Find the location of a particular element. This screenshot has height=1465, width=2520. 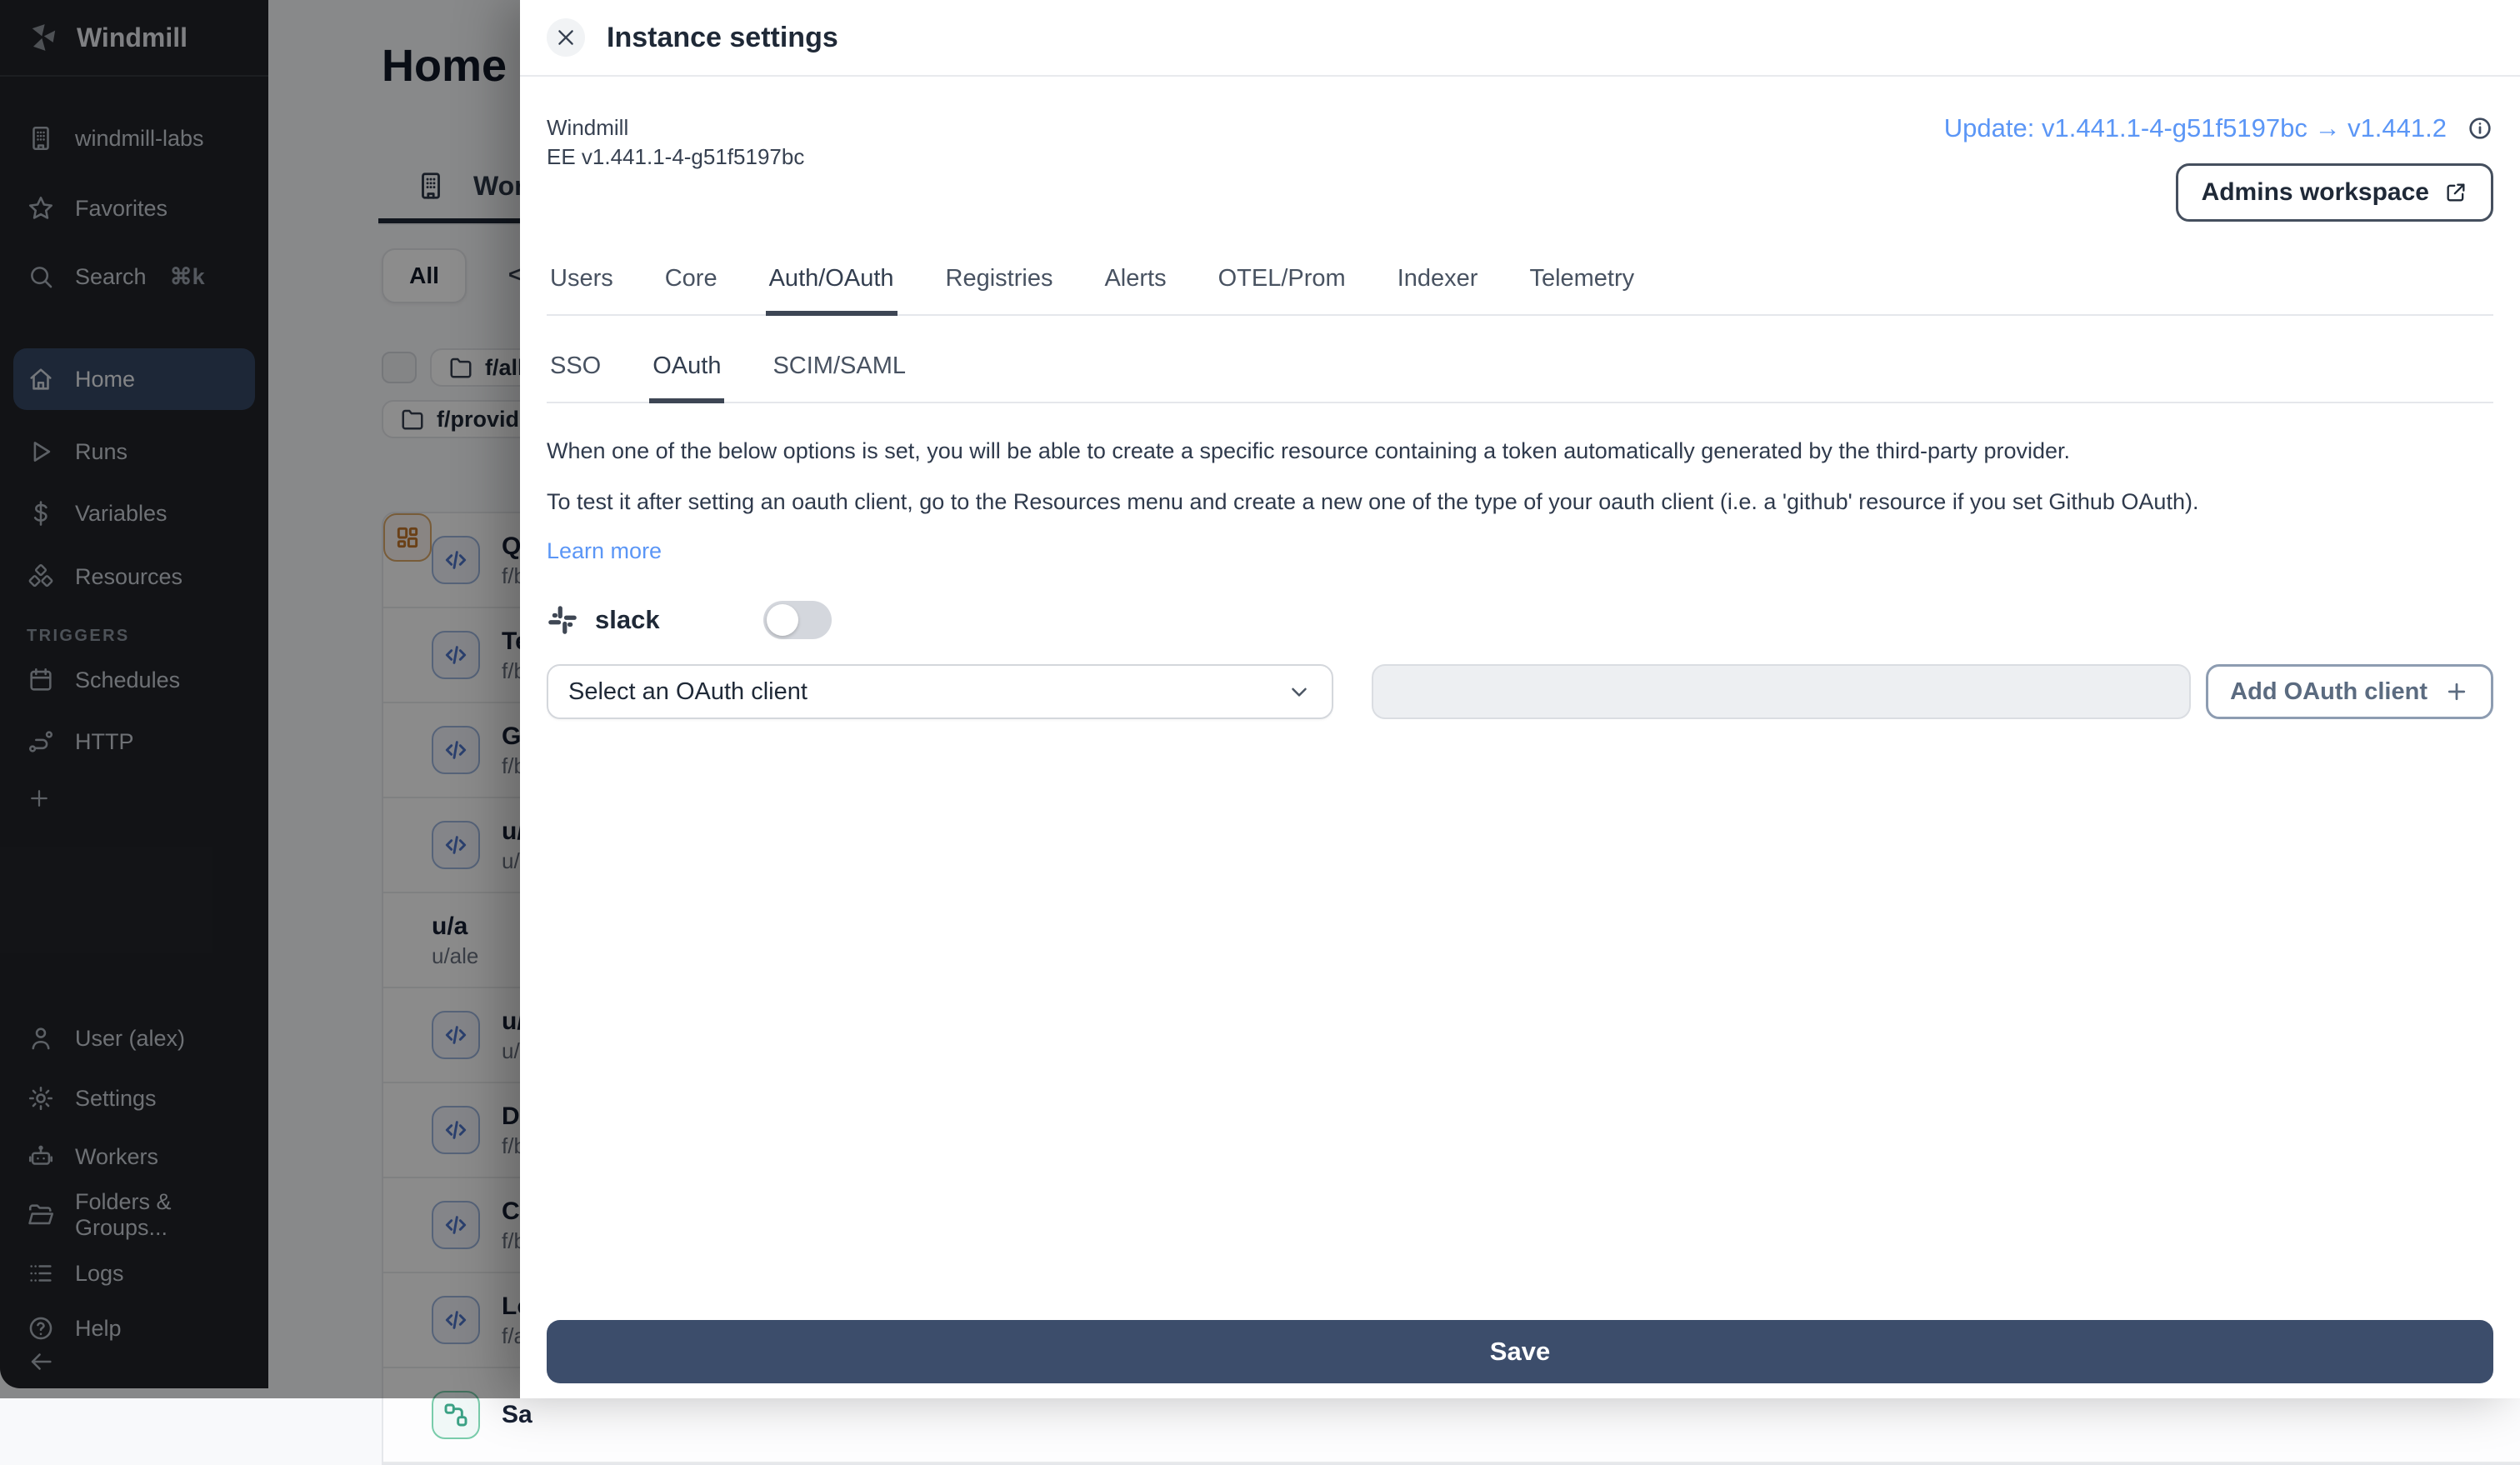

learn-more-link: Learn more is located at coordinates (1520, 551).